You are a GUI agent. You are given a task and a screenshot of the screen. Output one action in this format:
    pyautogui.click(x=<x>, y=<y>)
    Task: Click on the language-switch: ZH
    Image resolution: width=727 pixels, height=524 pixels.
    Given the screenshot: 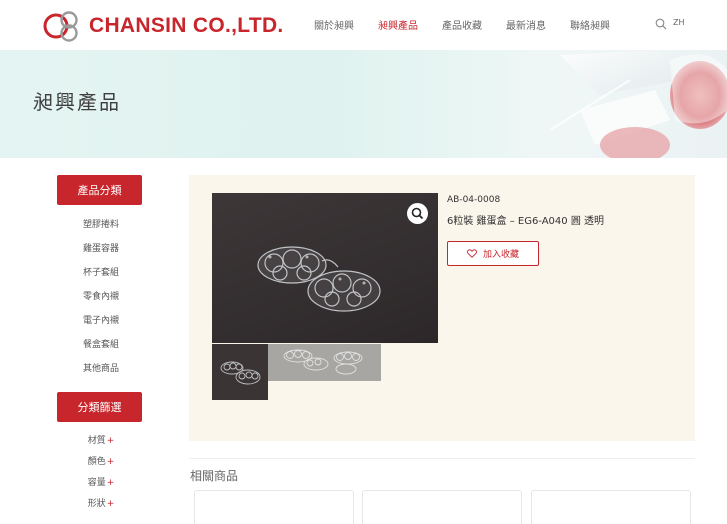 What is the action you would take?
    pyautogui.click(x=679, y=22)
    